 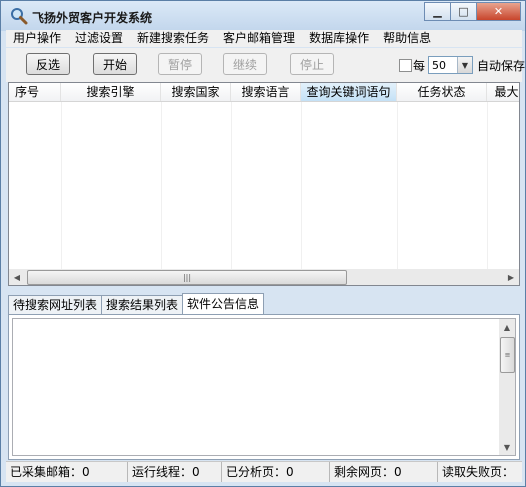 What do you see at coordinates (405, 65) in the screenshot?
I see `every-checkbox` at bounding box center [405, 65].